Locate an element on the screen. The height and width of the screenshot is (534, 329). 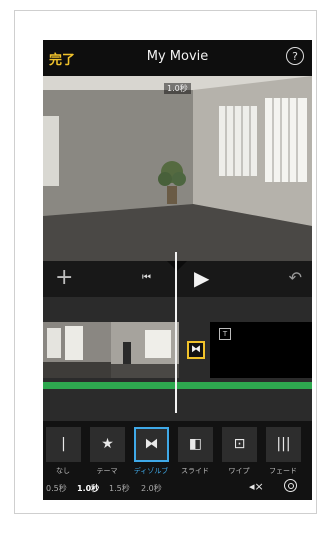
video-clip-thumbnail is located at coordinates (111, 350).